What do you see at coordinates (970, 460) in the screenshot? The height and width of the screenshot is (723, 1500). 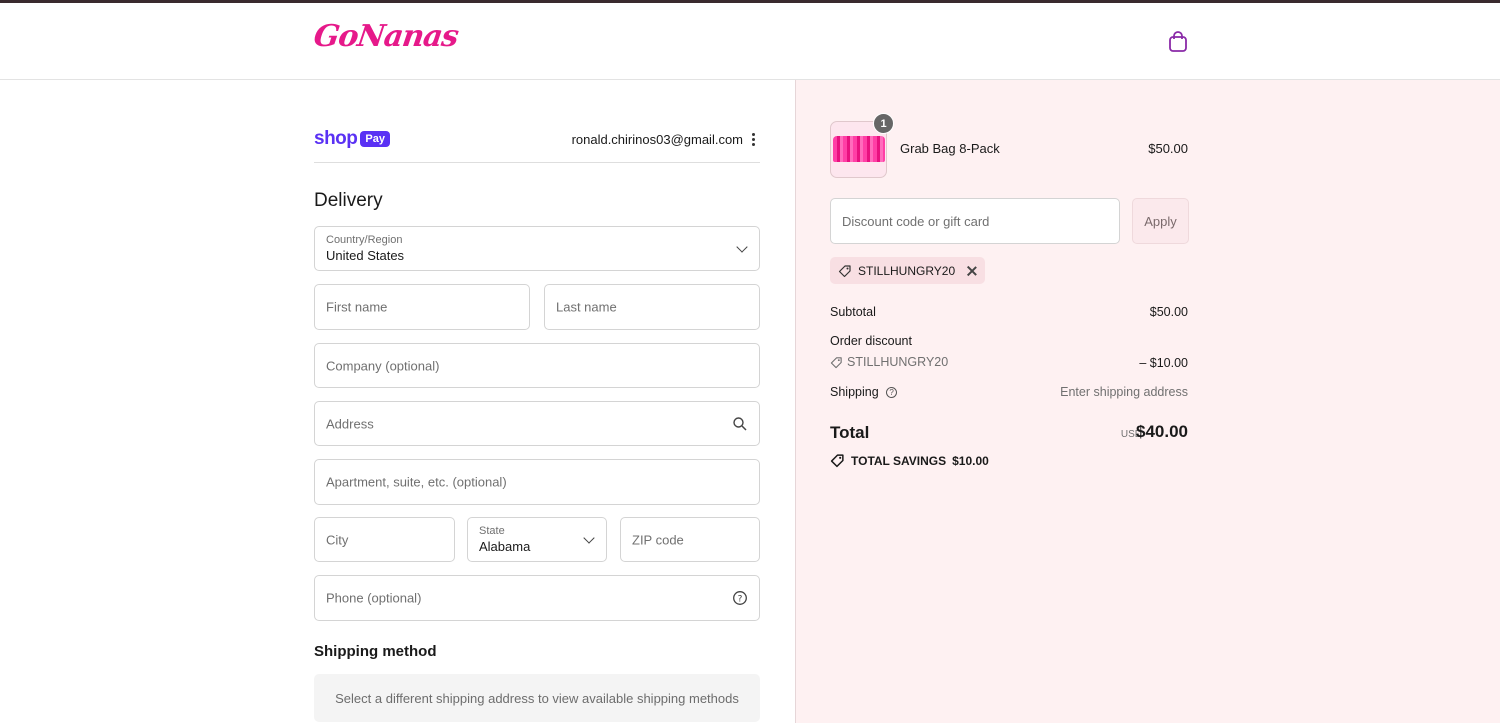 I see `savings-value: $10.00` at bounding box center [970, 460].